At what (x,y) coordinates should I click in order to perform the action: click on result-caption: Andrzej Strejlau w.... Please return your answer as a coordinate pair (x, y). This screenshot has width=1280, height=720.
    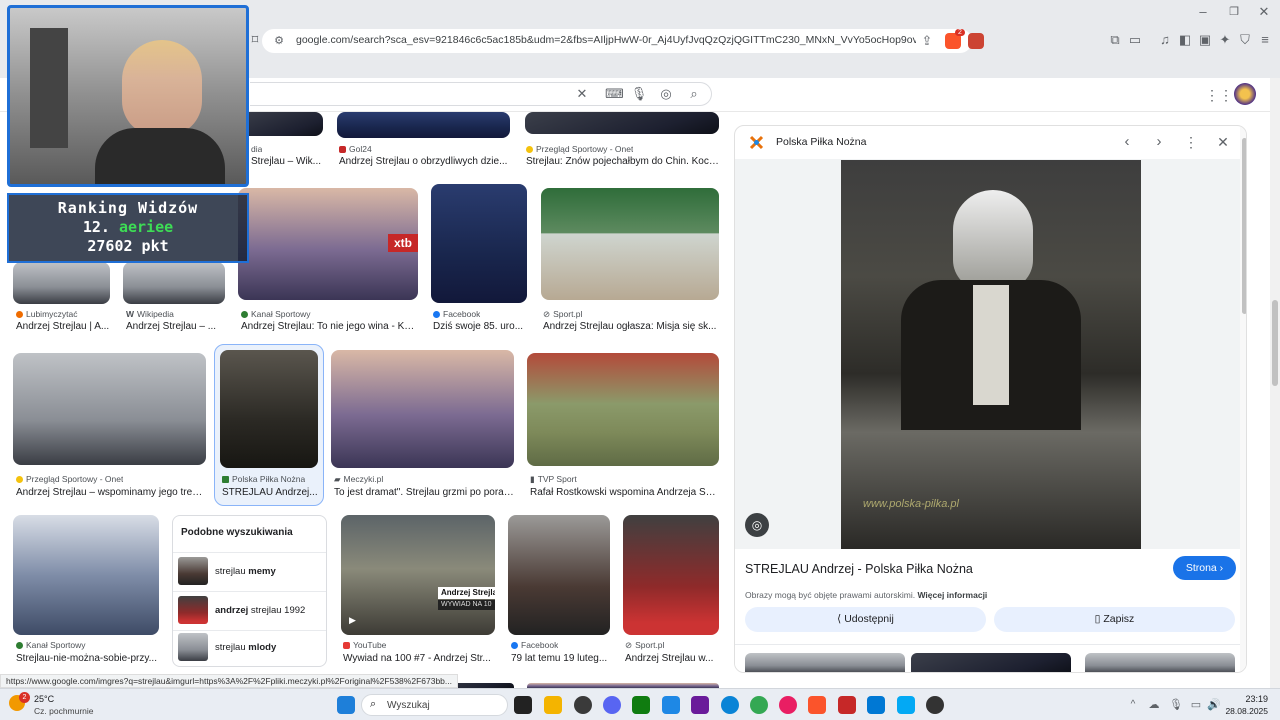
    Looking at the image, I should click on (671, 658).